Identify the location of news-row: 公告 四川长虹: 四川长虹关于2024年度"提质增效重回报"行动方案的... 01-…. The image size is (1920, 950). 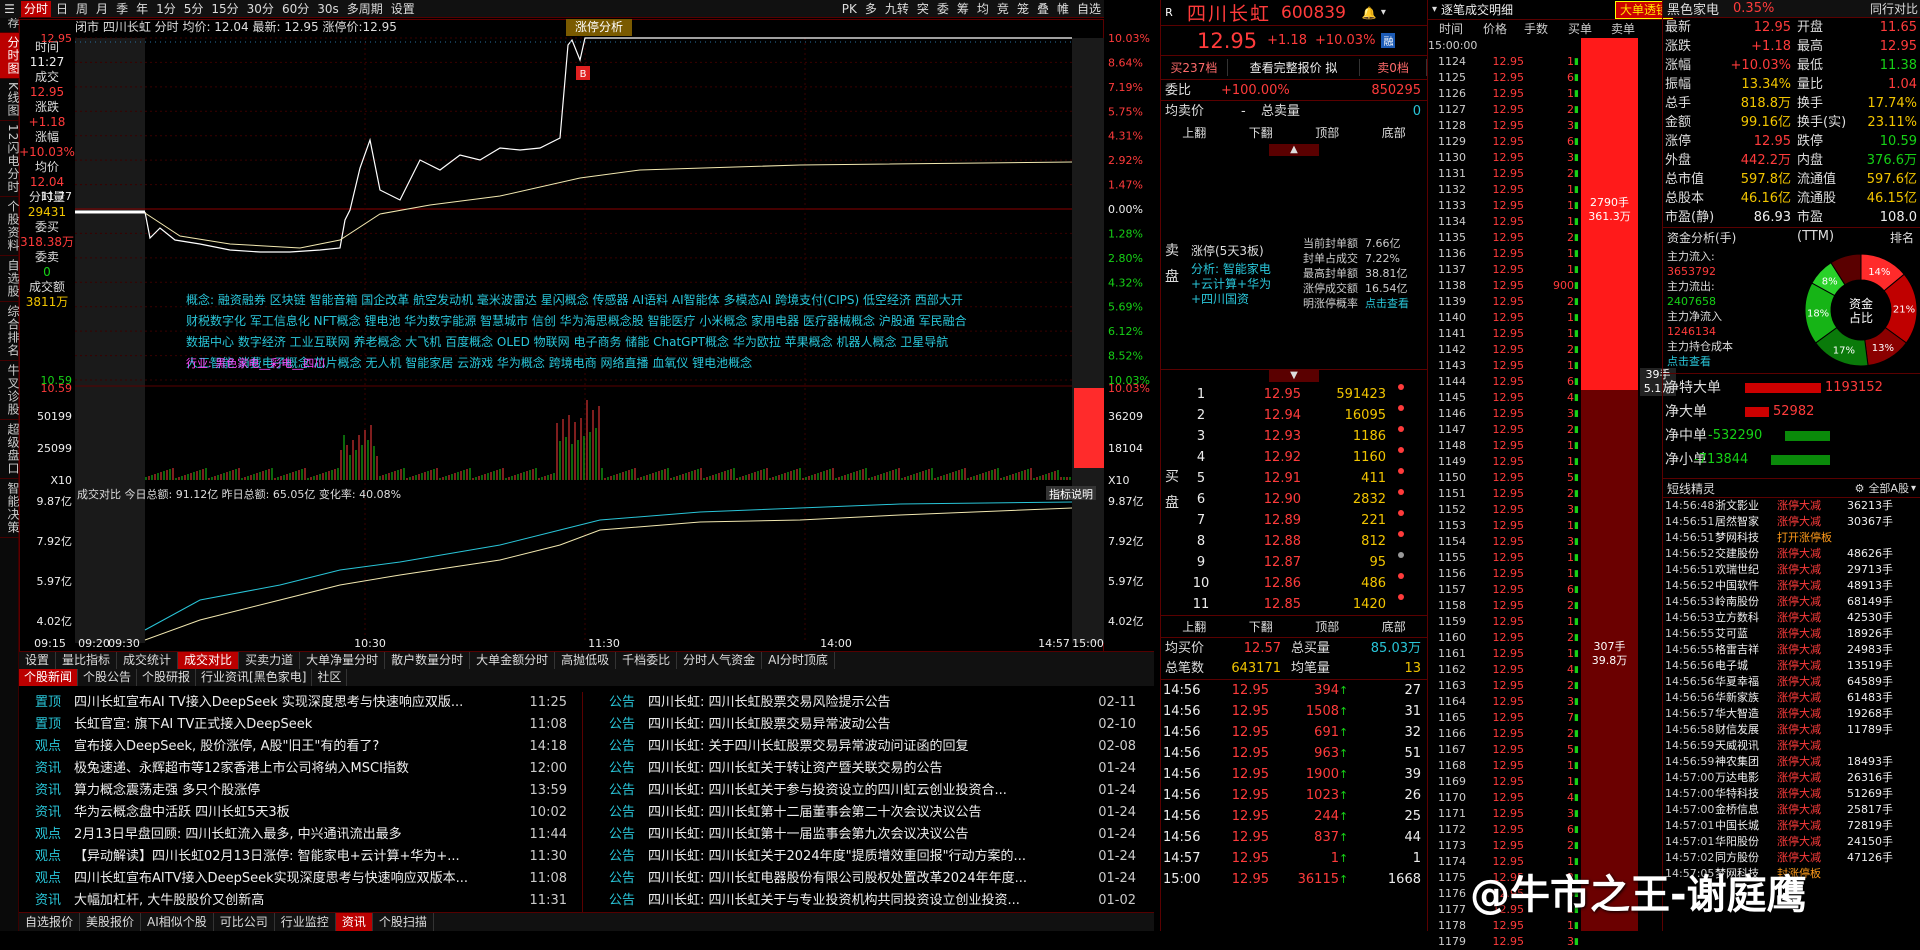
(866, 857).